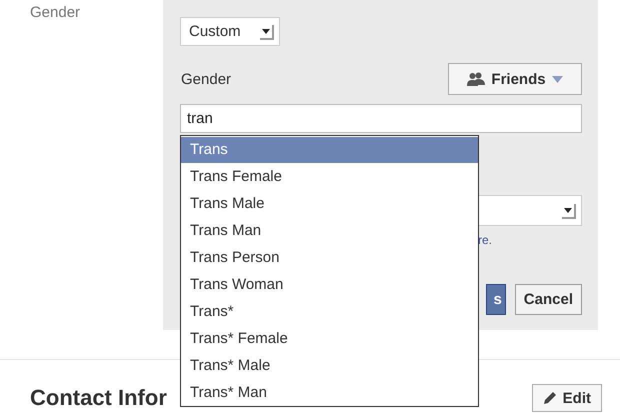  What do you see at coordinates (549, 398) in the screenshot?
I see `pencil-icon` at bounding box center [549, 398].